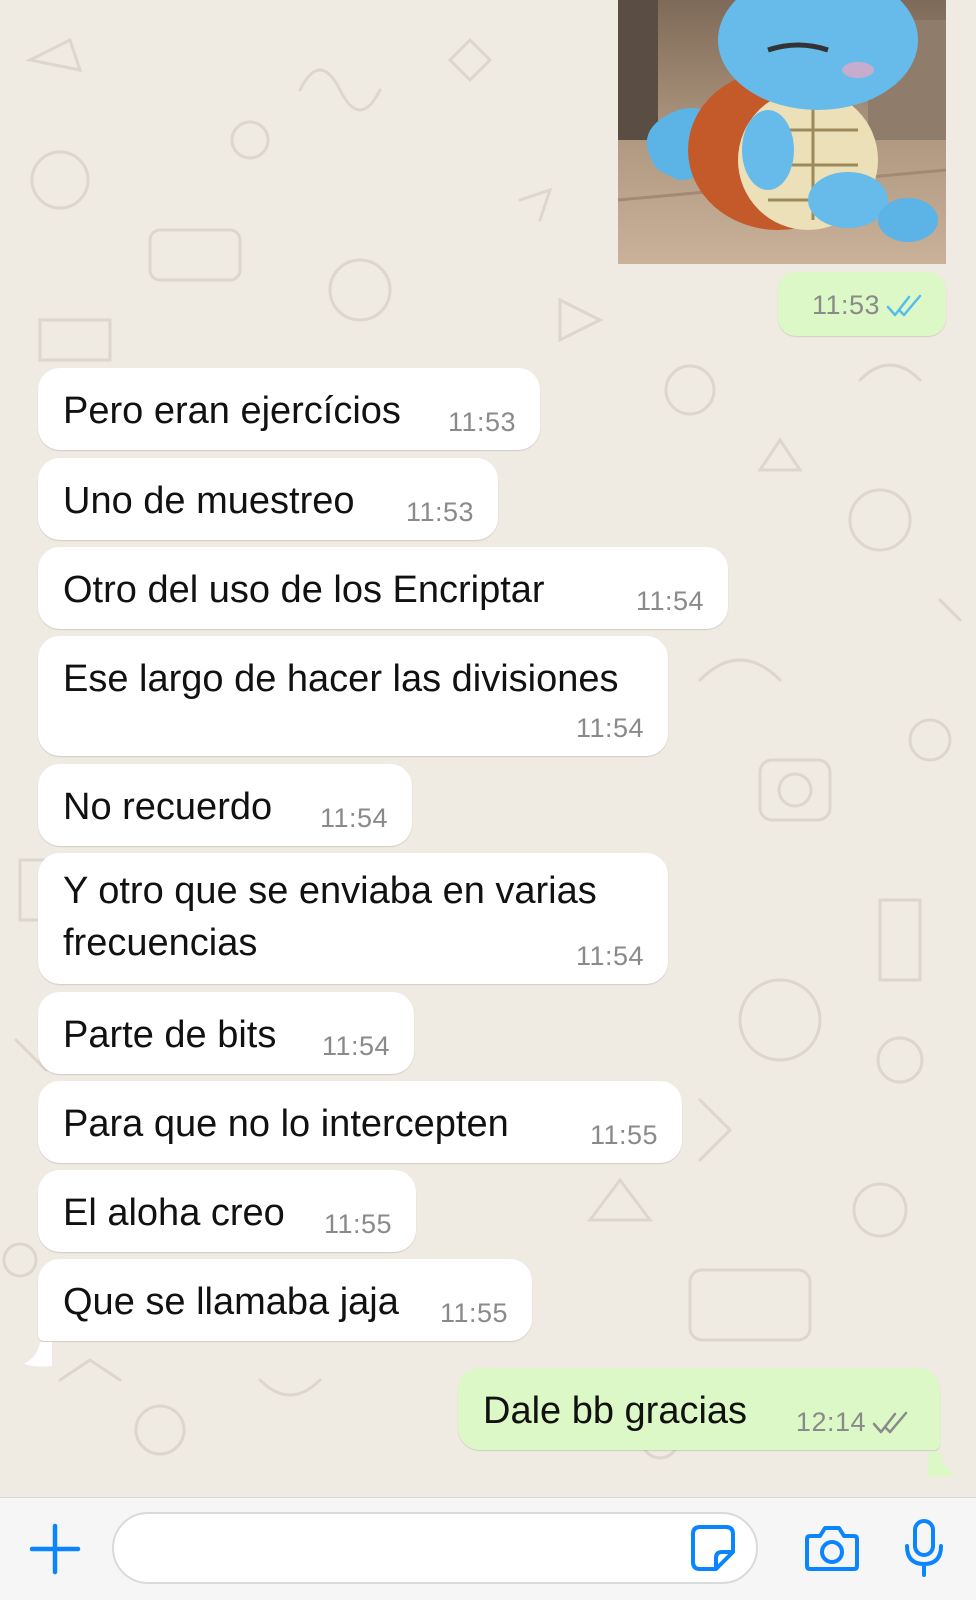 The height and width of the screenshot is (1600, 976). What do you see at coordinates (435, 1548) in the screenshot?
I see `message-input` at bounding box center [435, 1548].